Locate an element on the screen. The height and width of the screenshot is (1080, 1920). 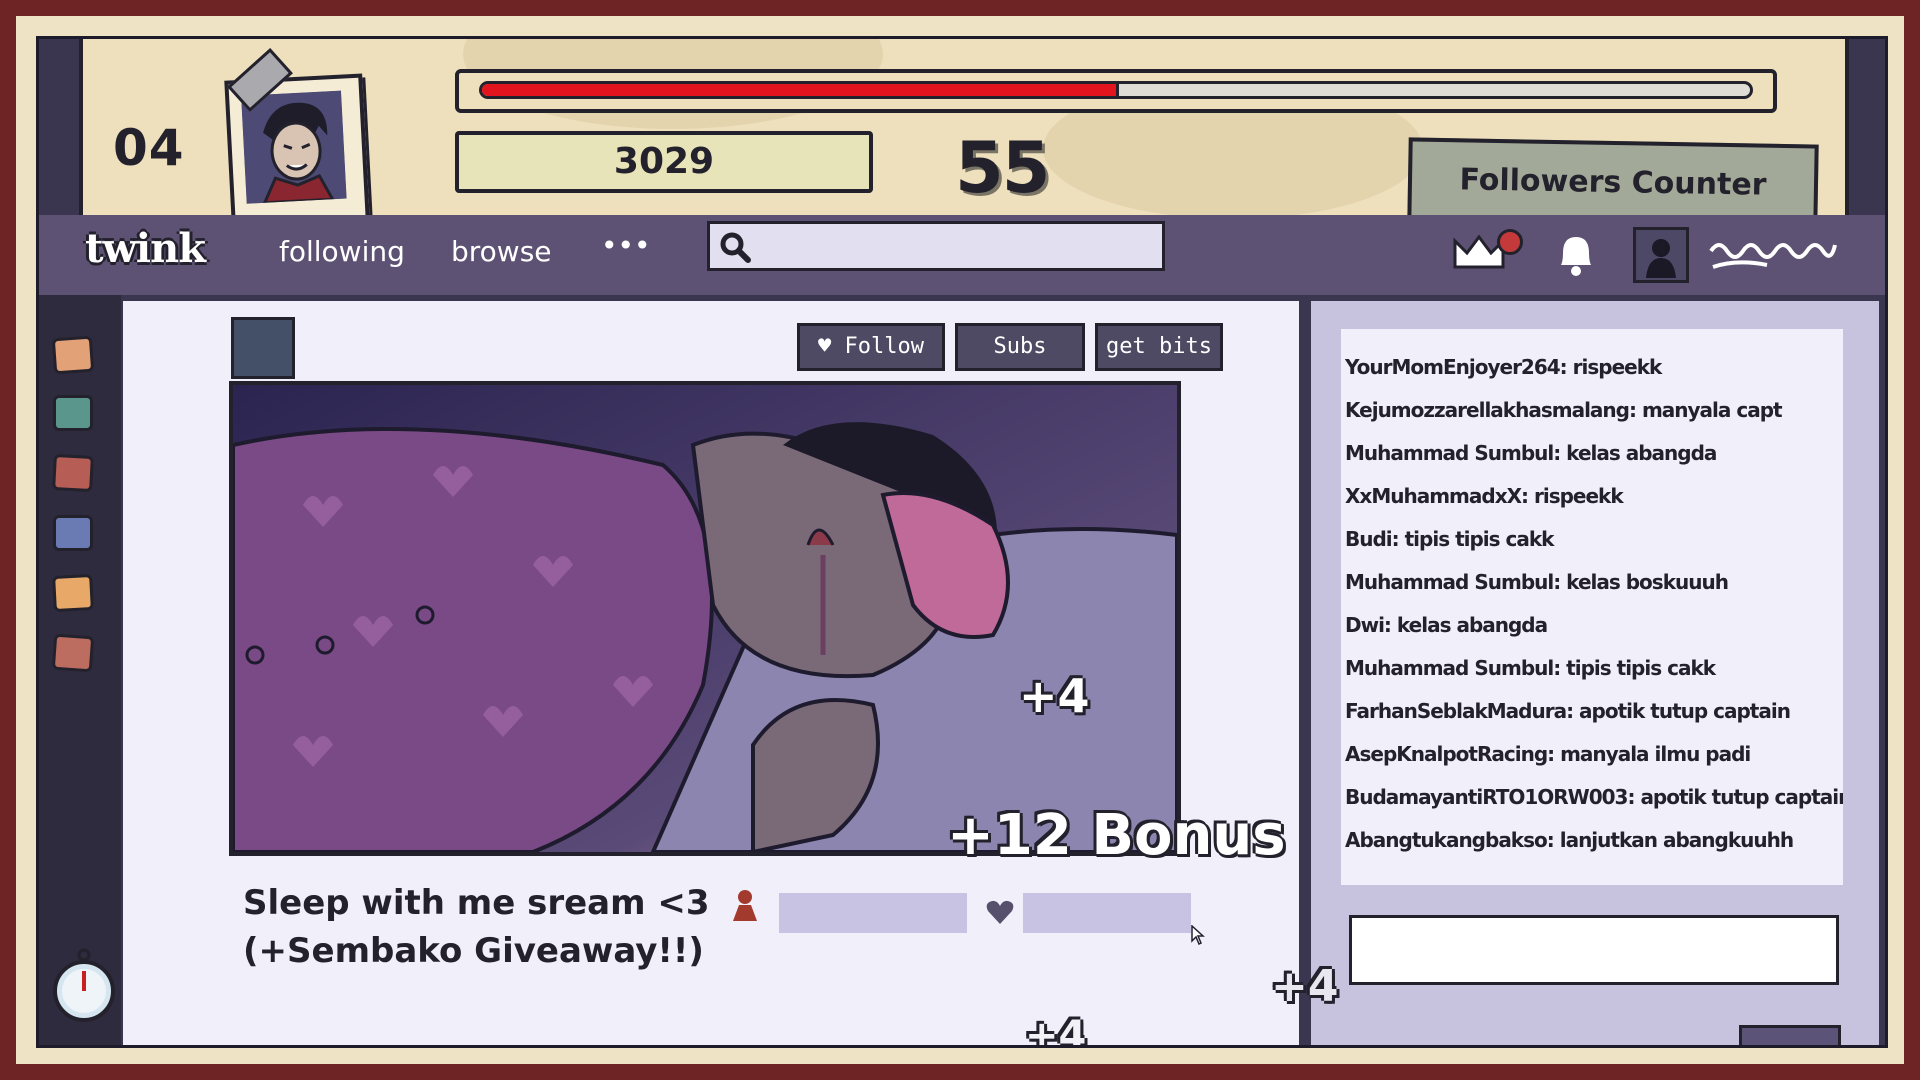
health-bar is located at coordinates (1116, 91).